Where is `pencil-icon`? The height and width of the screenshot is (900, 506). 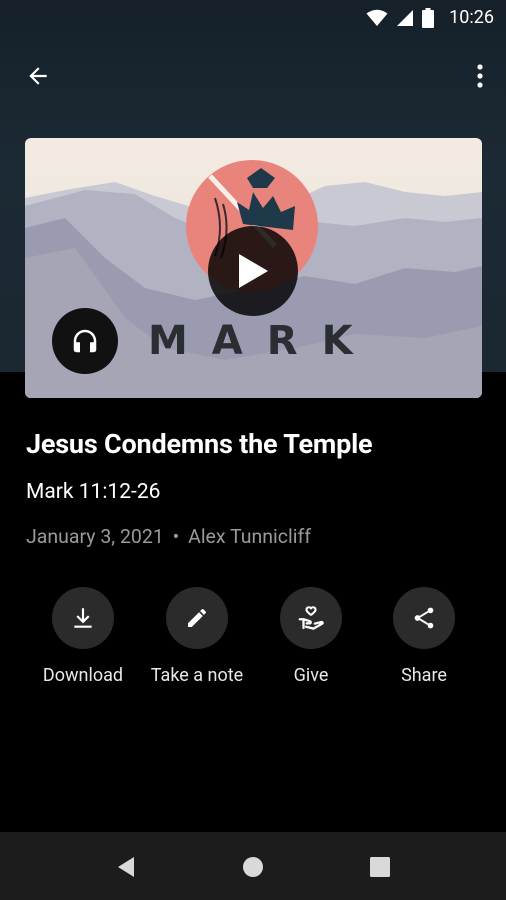 pencil-icon is located at coordinates (197, 617).